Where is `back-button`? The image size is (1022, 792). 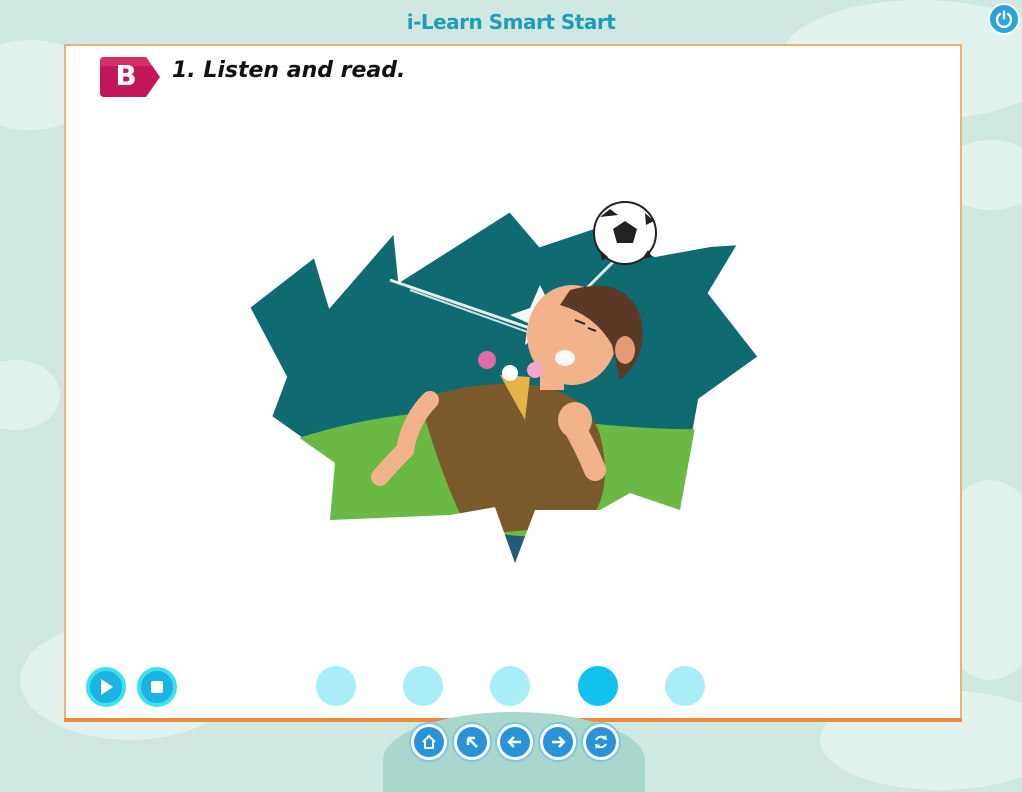
back-button is located at coordinates (472, 742).